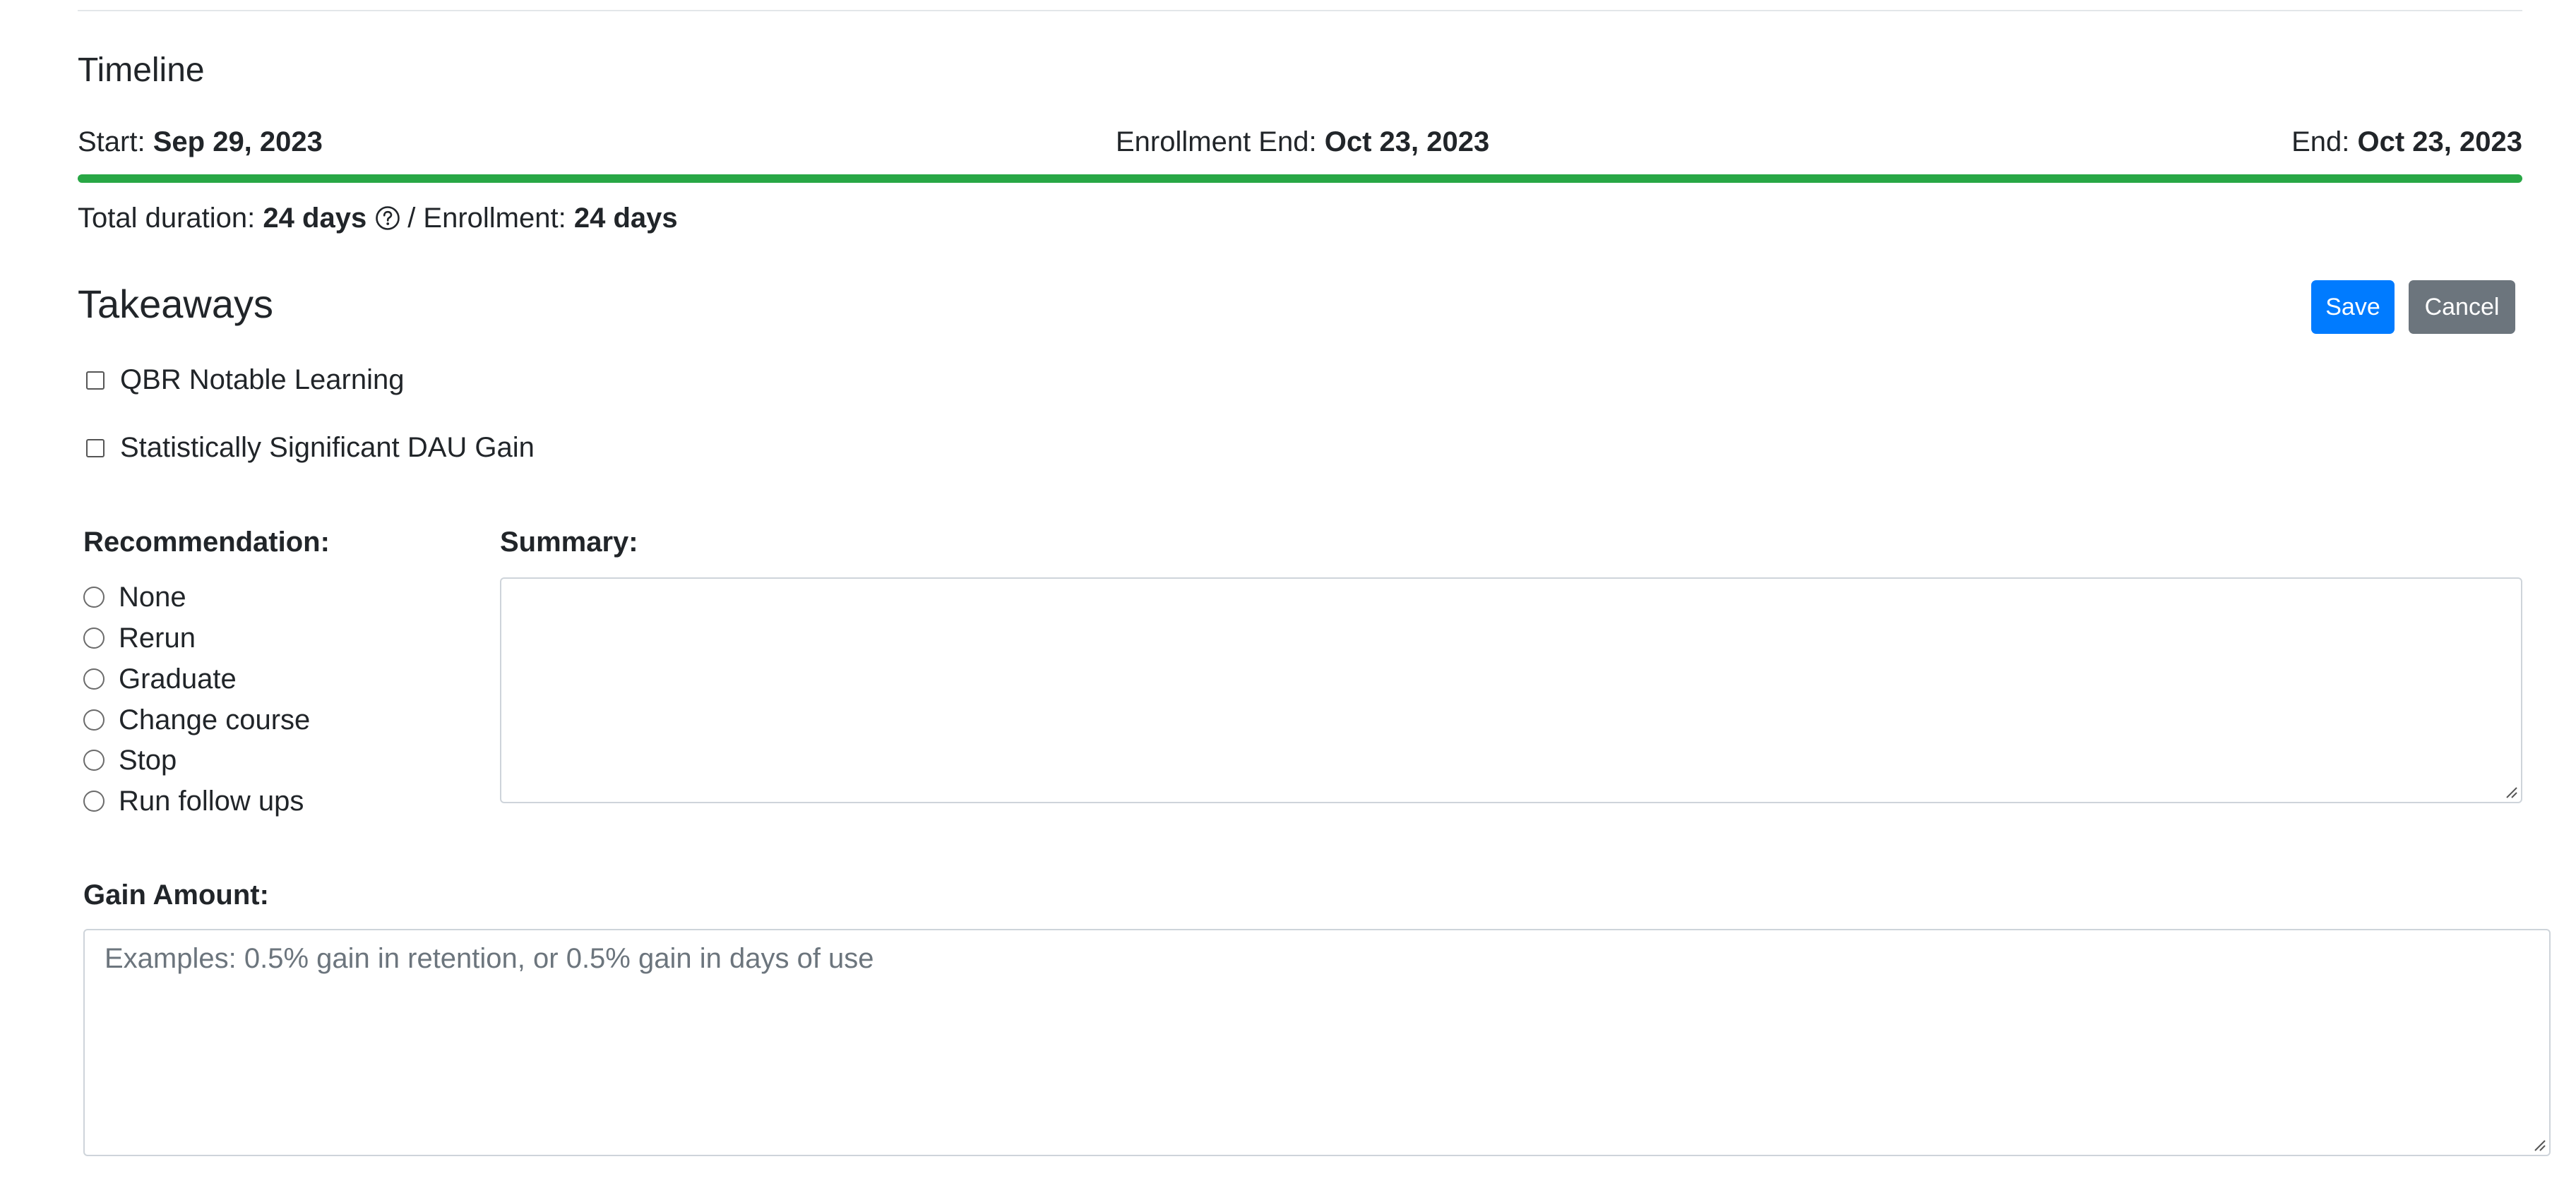 The width and height of the screenshot is (2576, 1183). What do you see at coordinates (1511, 690) in the screenshot?
I see `summary-textarea` at bounding box center [1511, 690].